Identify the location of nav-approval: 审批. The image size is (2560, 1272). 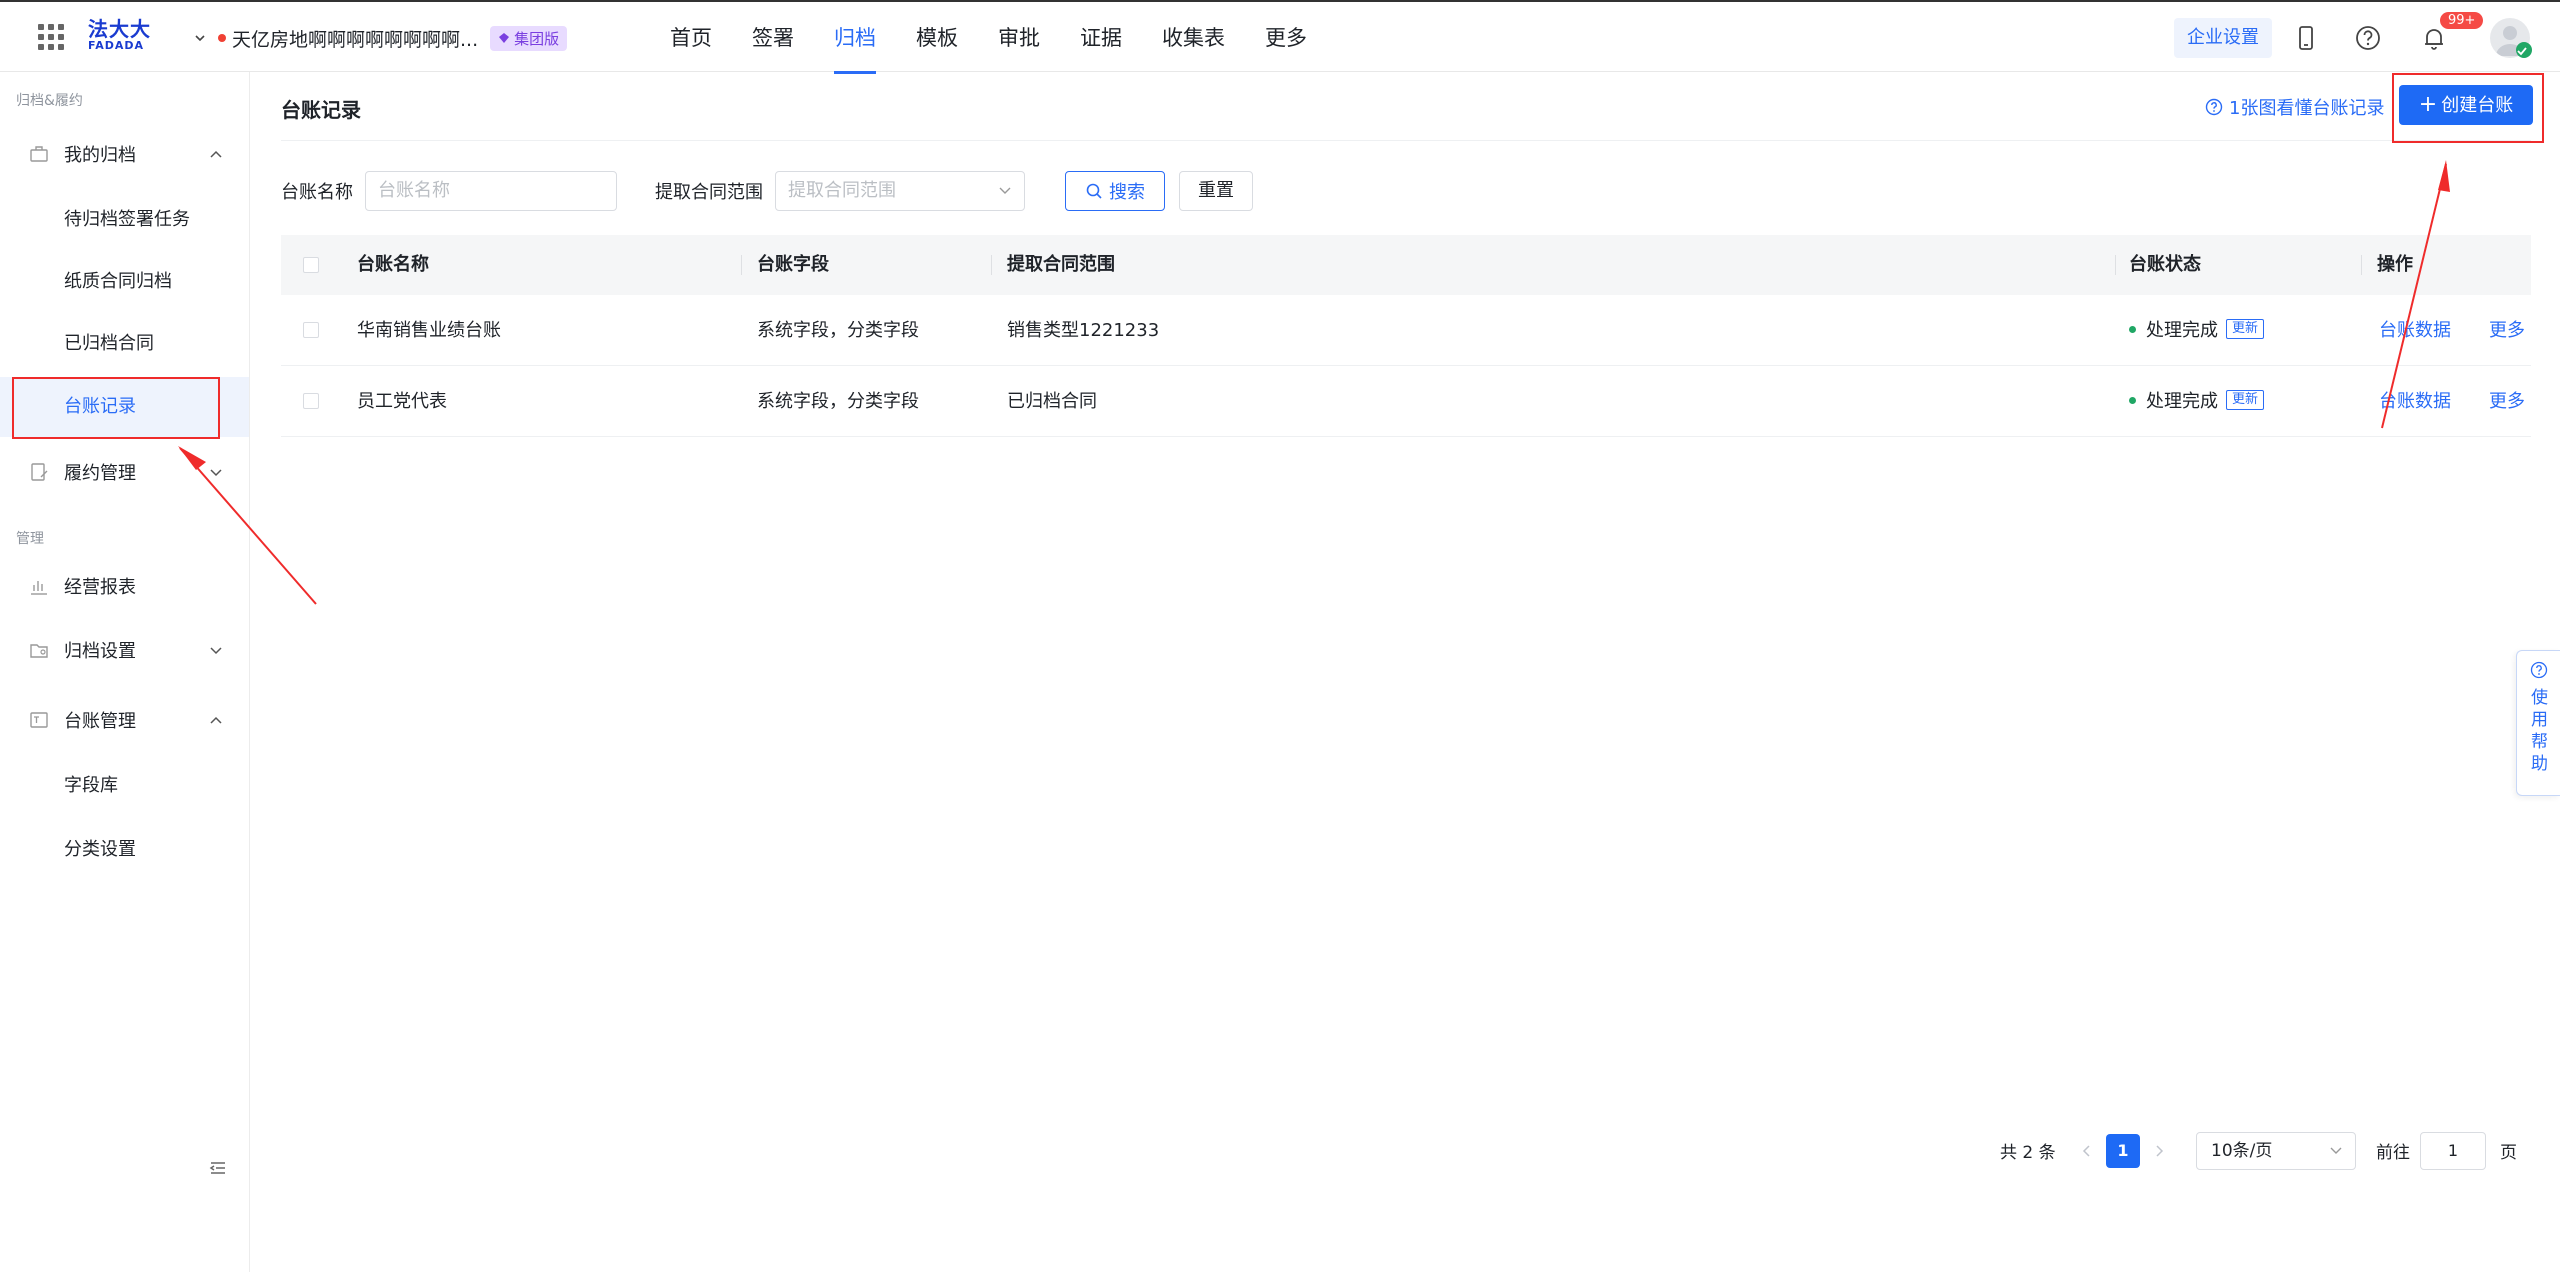
(1019, 38).